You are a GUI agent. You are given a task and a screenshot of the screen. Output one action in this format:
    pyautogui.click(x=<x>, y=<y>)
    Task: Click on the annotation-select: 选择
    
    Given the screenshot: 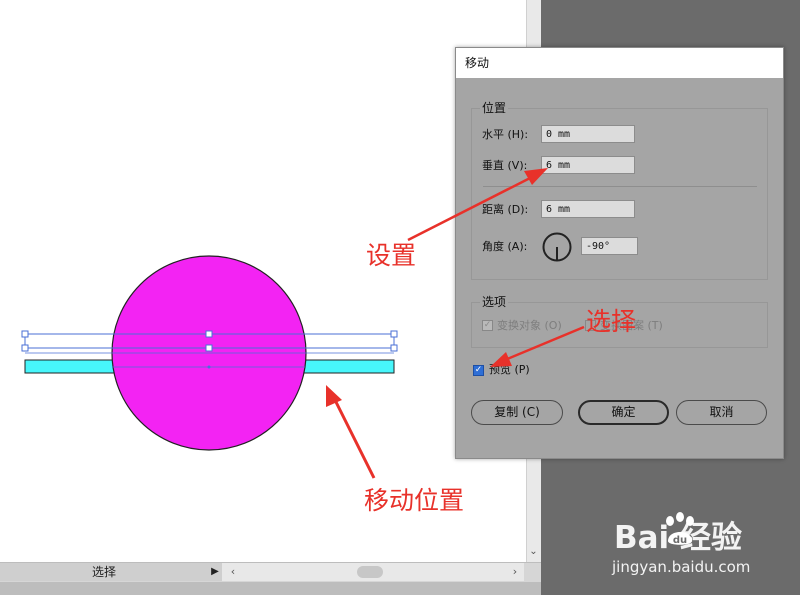 What is the action you would take?
    pyautogui.click(x=611, y=321)
    